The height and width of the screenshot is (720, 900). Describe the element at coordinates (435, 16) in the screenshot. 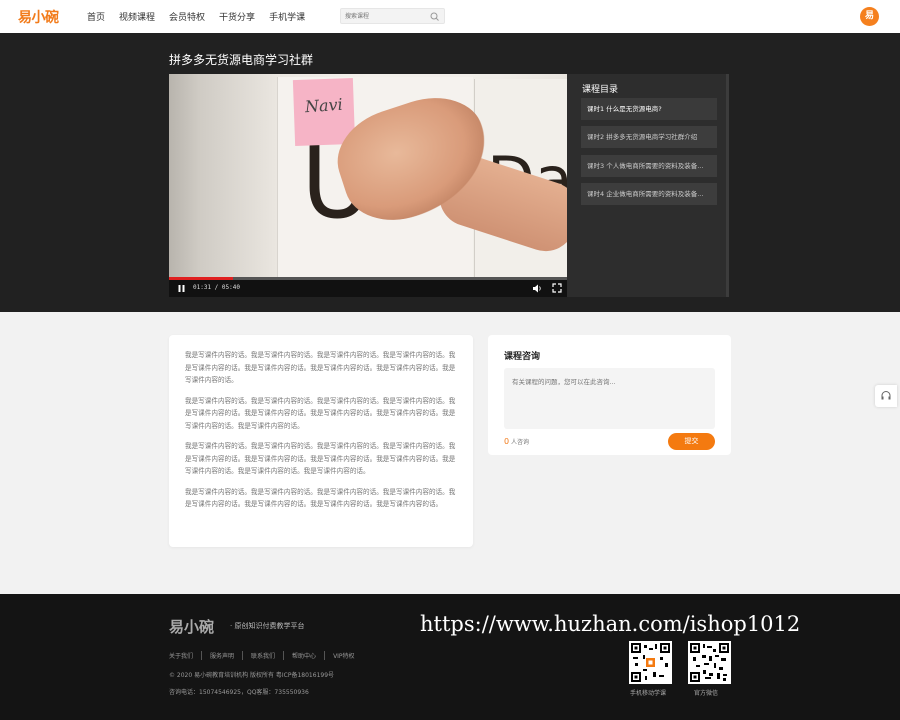

I see `search-icon` at that location.